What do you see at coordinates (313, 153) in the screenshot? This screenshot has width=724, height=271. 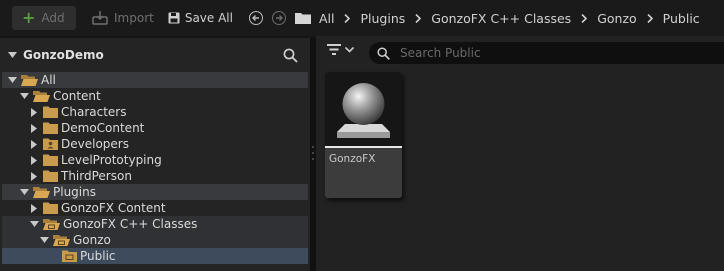 I see `grip-icon` at bounding box center [313, 153].